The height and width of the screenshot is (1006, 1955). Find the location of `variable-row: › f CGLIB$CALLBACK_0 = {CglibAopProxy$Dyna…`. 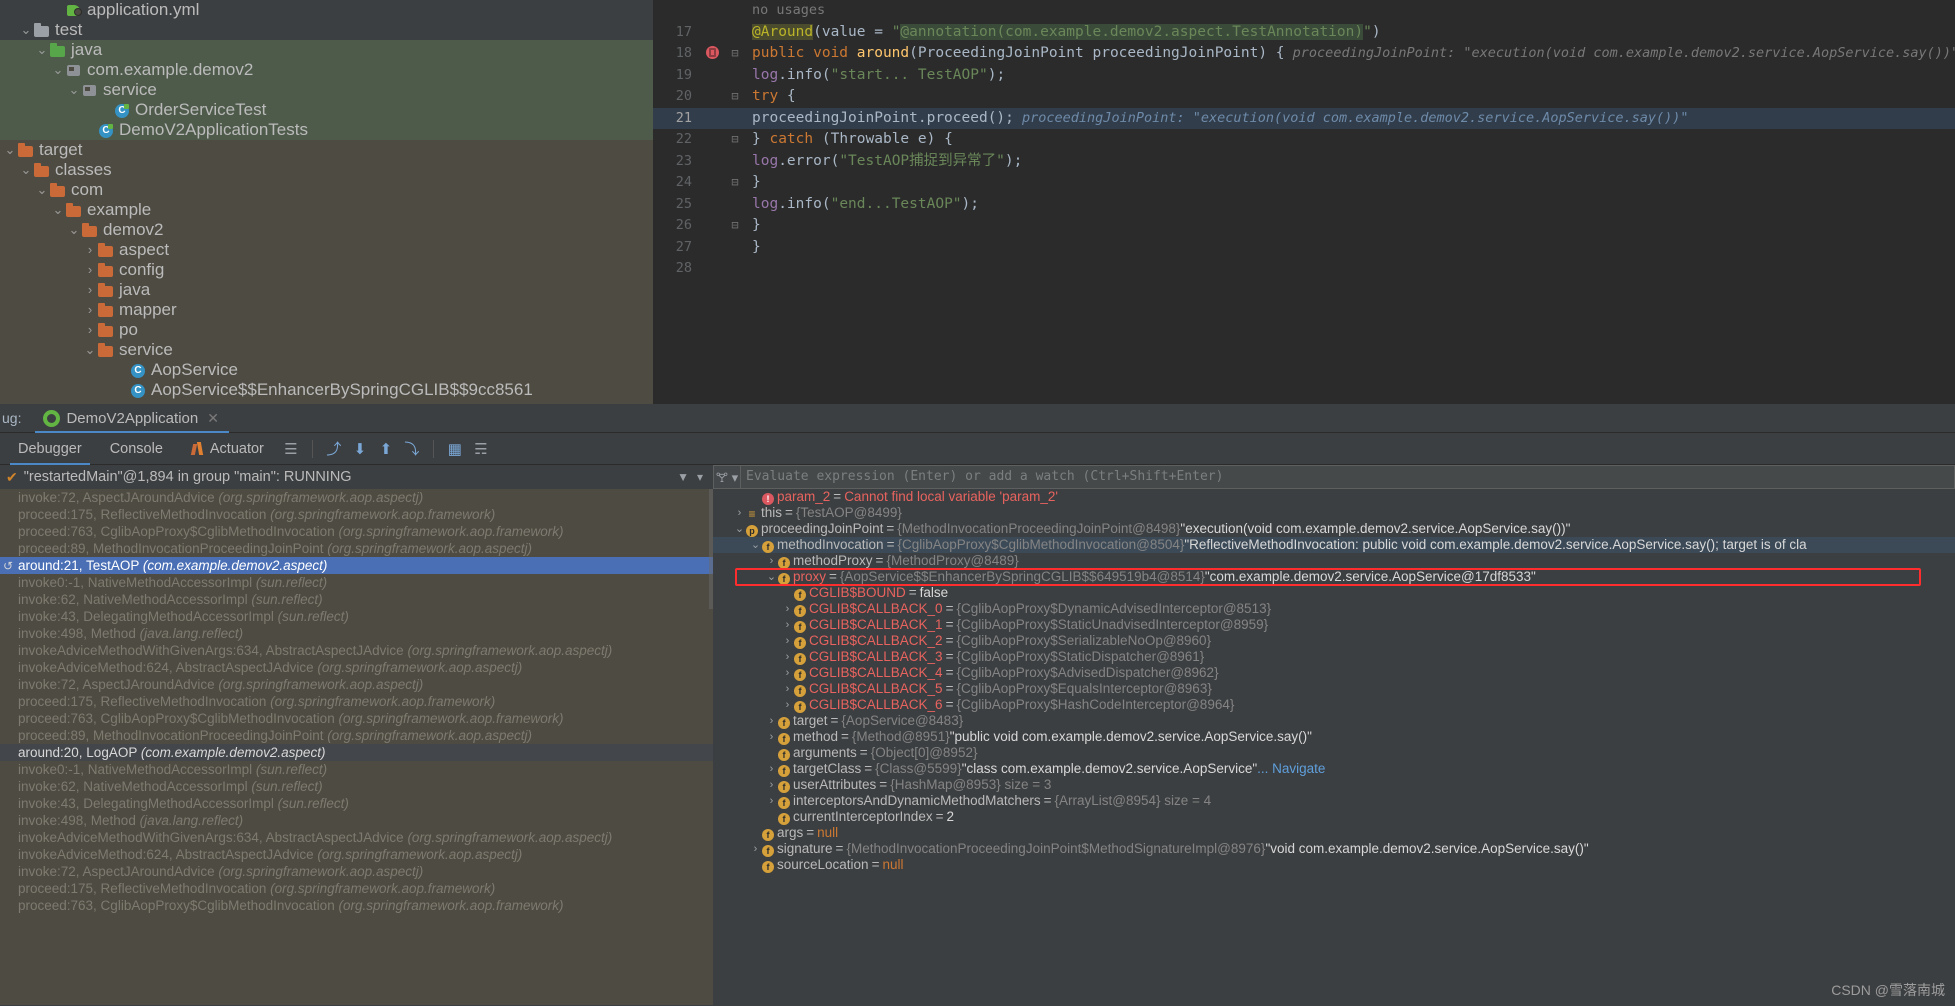

variable-row: › f CGLIB$CALLBACK_0 = {CglibAopProxy$Dyna… is located at coordinates (1334, 609).